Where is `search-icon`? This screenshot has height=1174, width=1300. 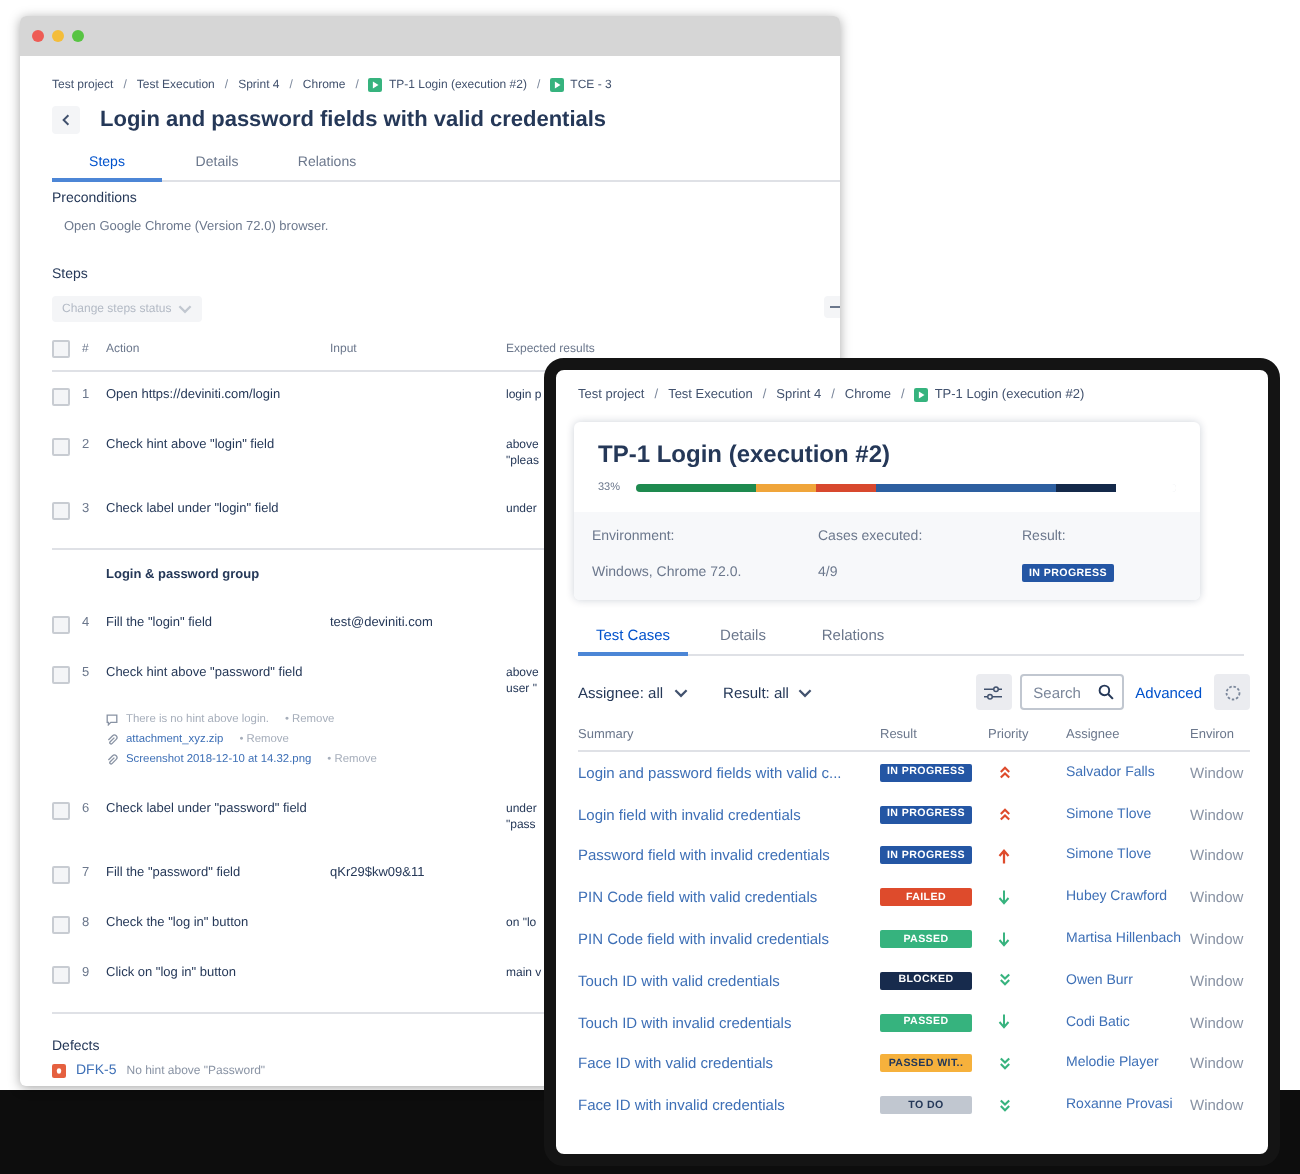 search-icon is located at coordinates (1105, 692).